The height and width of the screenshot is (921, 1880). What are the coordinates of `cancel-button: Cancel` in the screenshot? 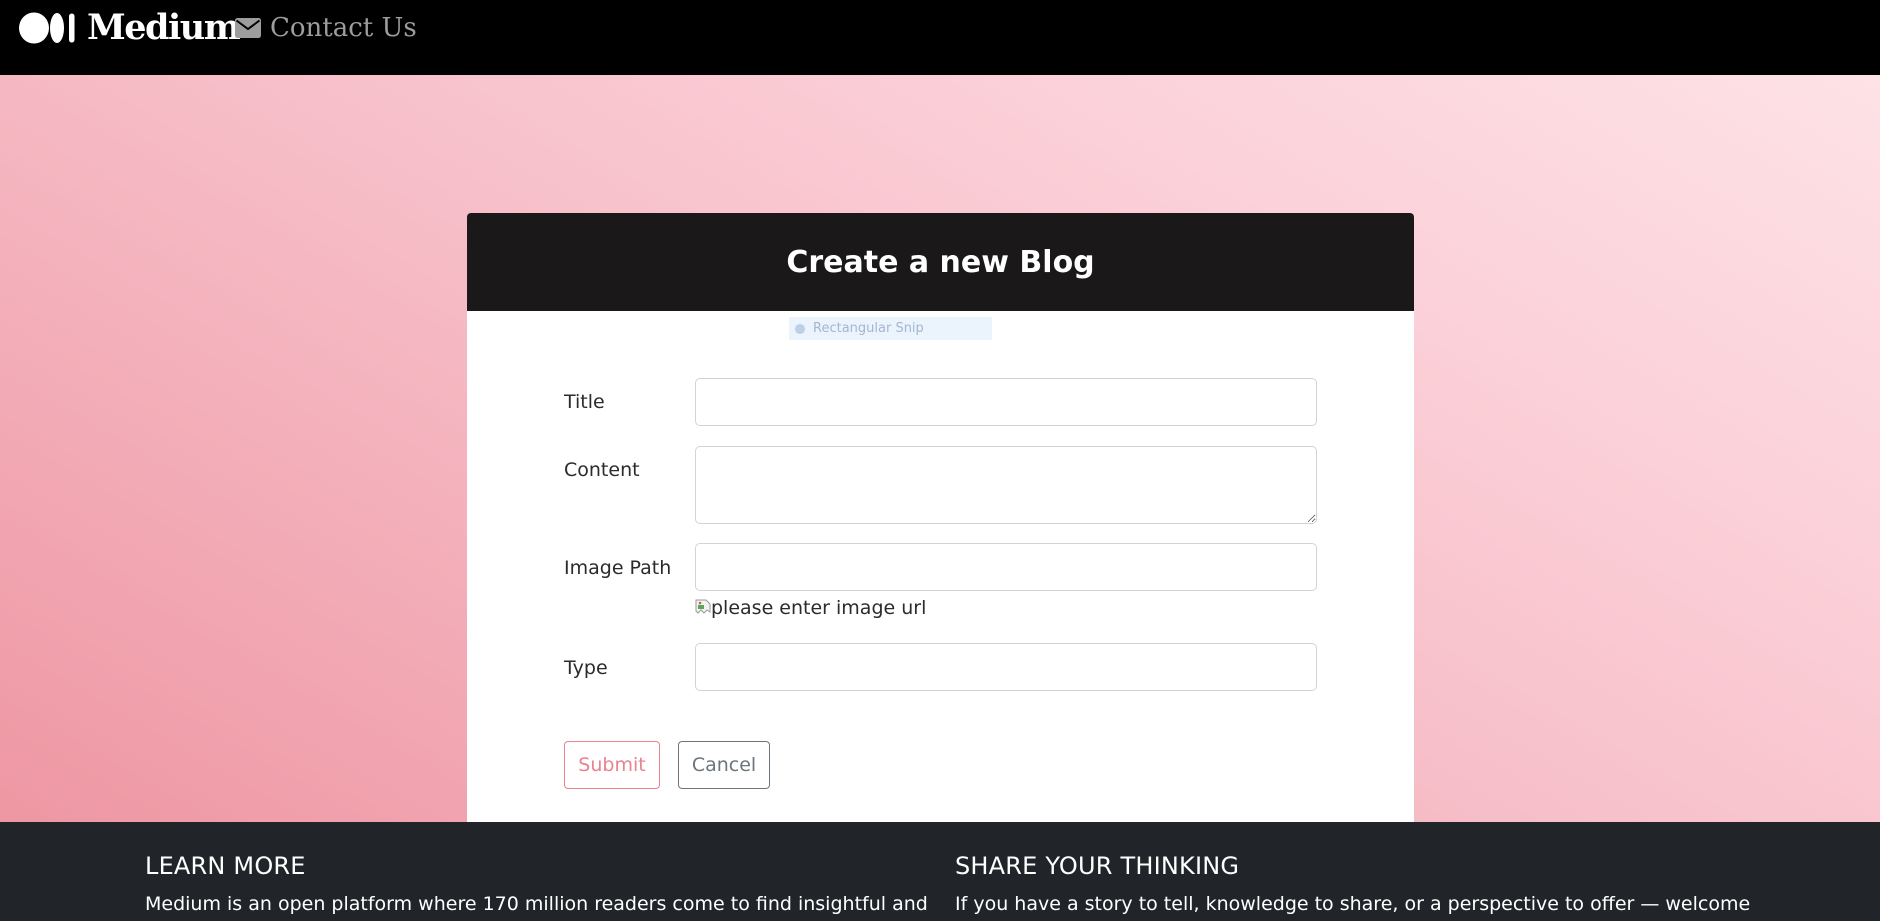 It's located at (724, 765).